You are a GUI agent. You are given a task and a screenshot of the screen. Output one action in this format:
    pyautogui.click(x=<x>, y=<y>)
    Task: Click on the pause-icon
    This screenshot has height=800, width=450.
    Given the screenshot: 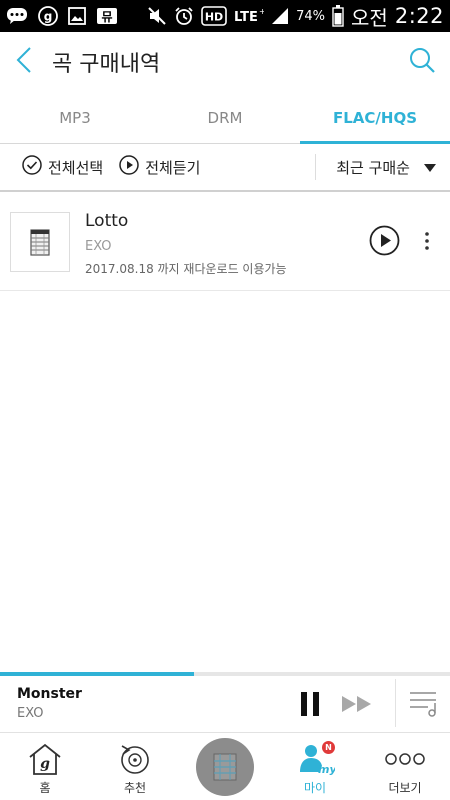 What is the action you would take?
    pyautogui.click(x=310, y=707)
    